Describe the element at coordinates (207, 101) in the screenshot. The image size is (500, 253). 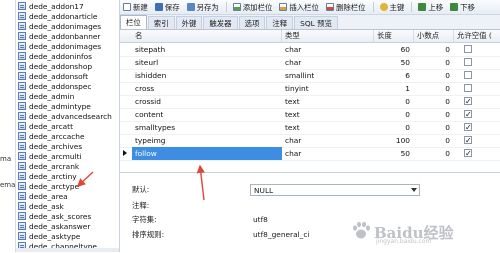
I see `field-name-cell: crossid` at that location.